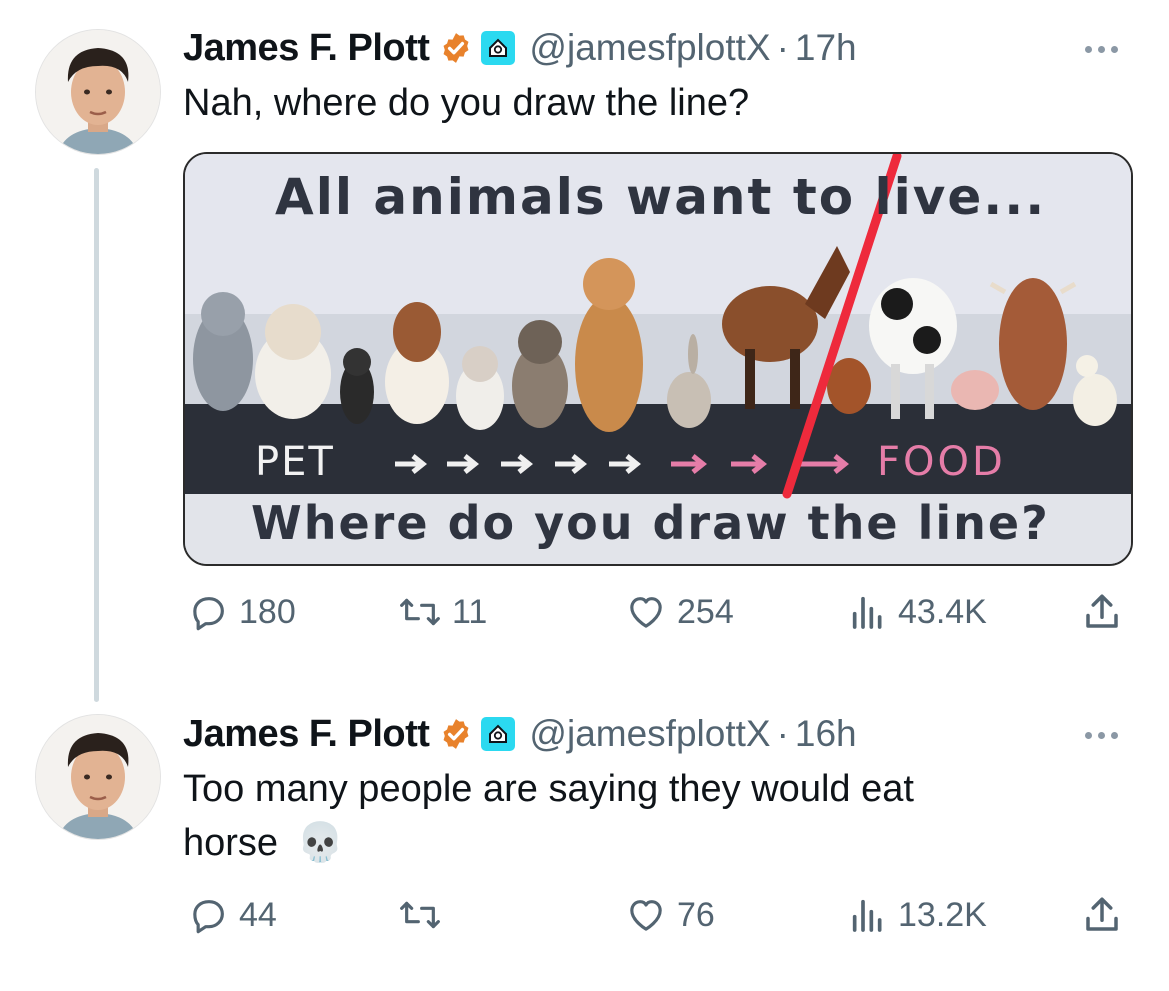  What do you see at coordinates (231, 843) in the screenshot?
I see `tweet-text-word: horse` at bounding box center [231, 843].